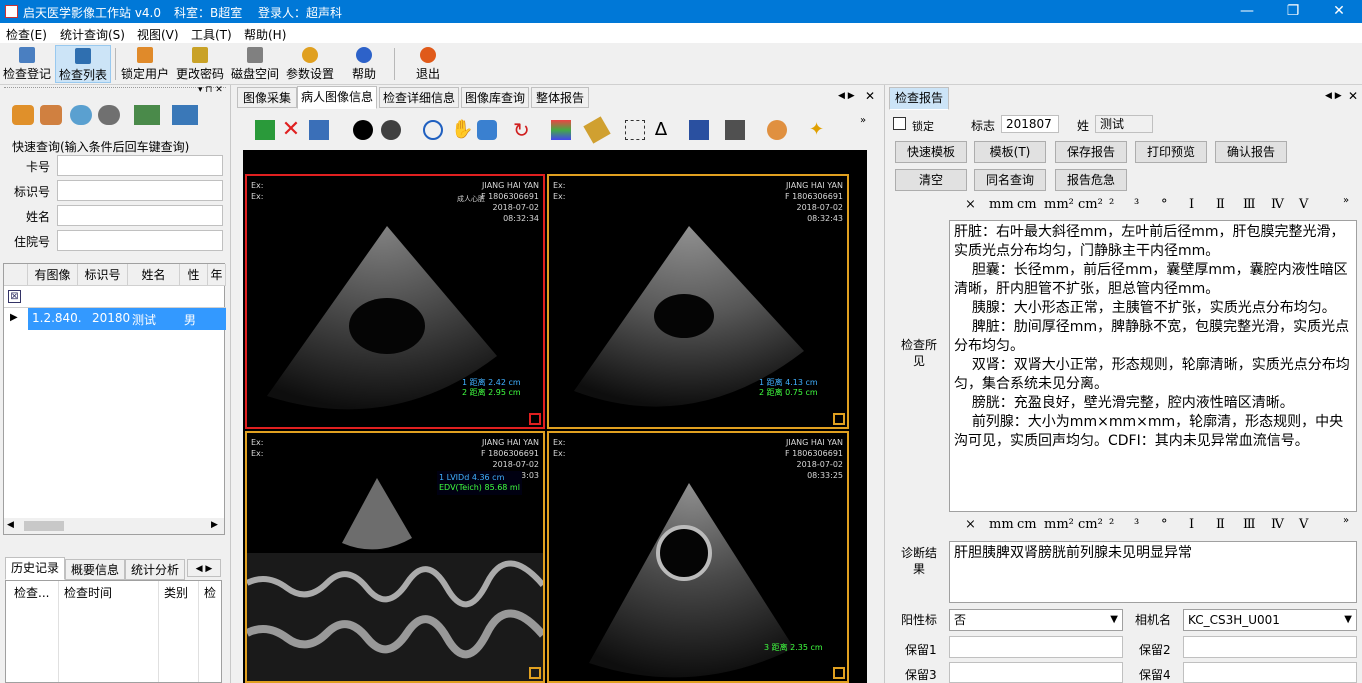 The width and height of the screenshot is (1362, 683). I want to click on name-input, so click(140, 215).